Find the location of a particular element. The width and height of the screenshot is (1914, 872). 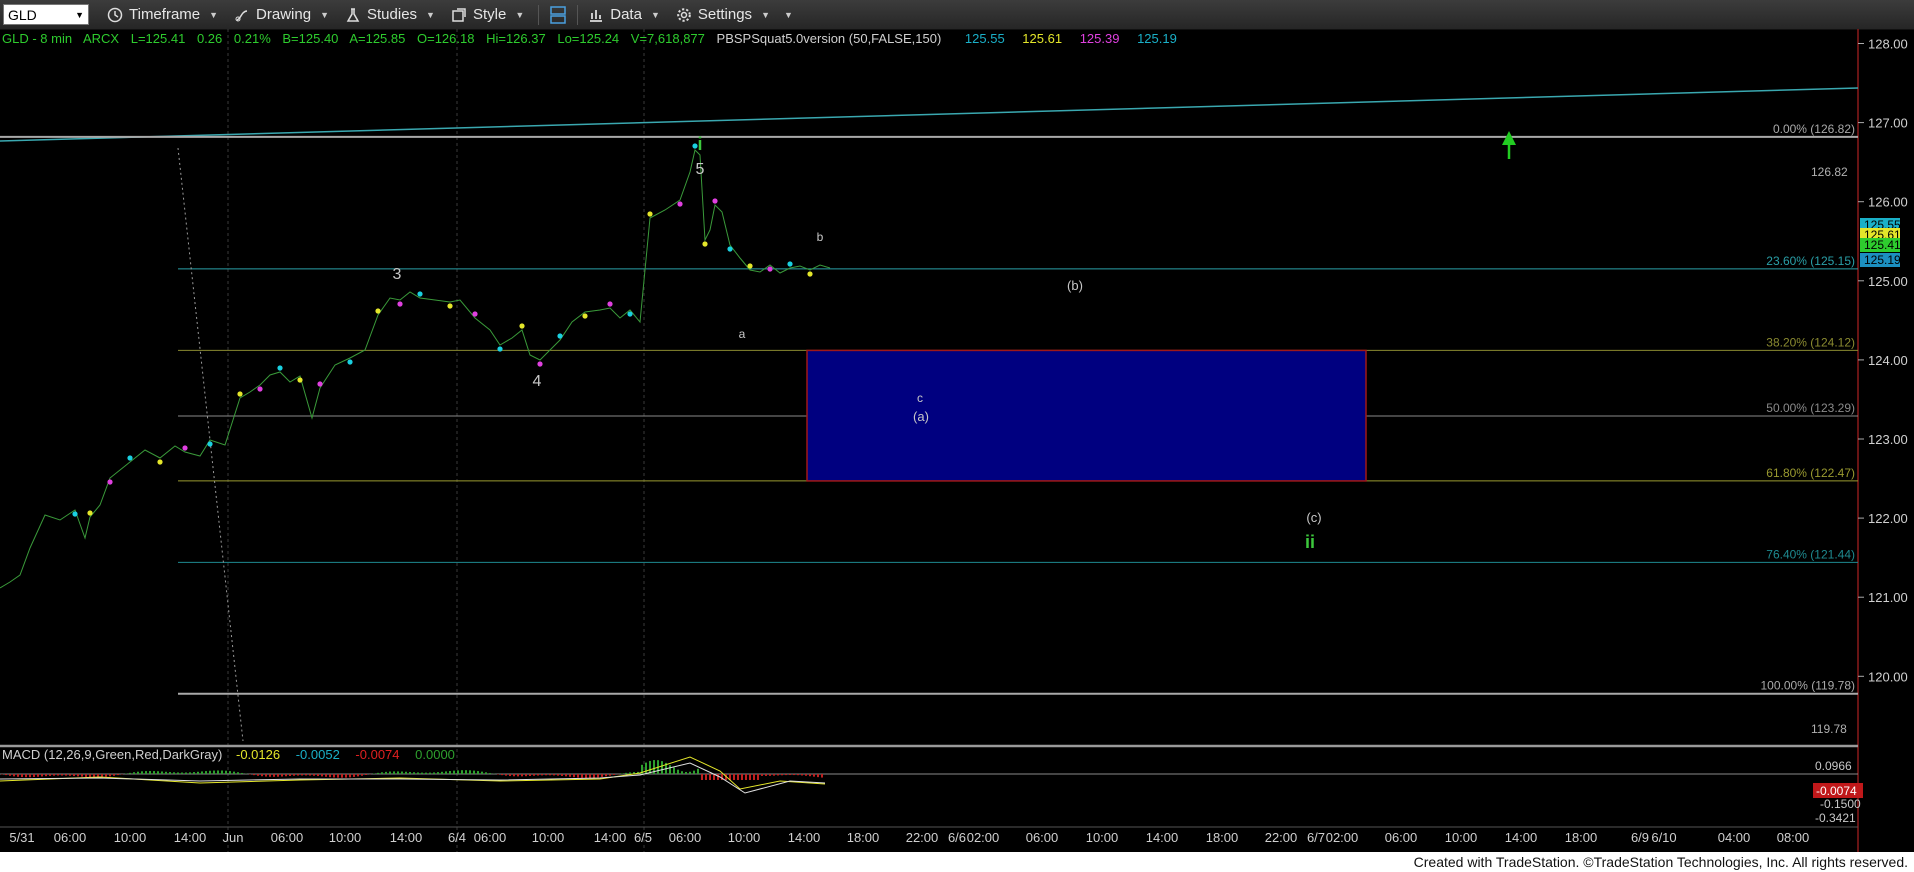

settings-menu: Settings ▼ ▼ is located at coordinates (734, 14).